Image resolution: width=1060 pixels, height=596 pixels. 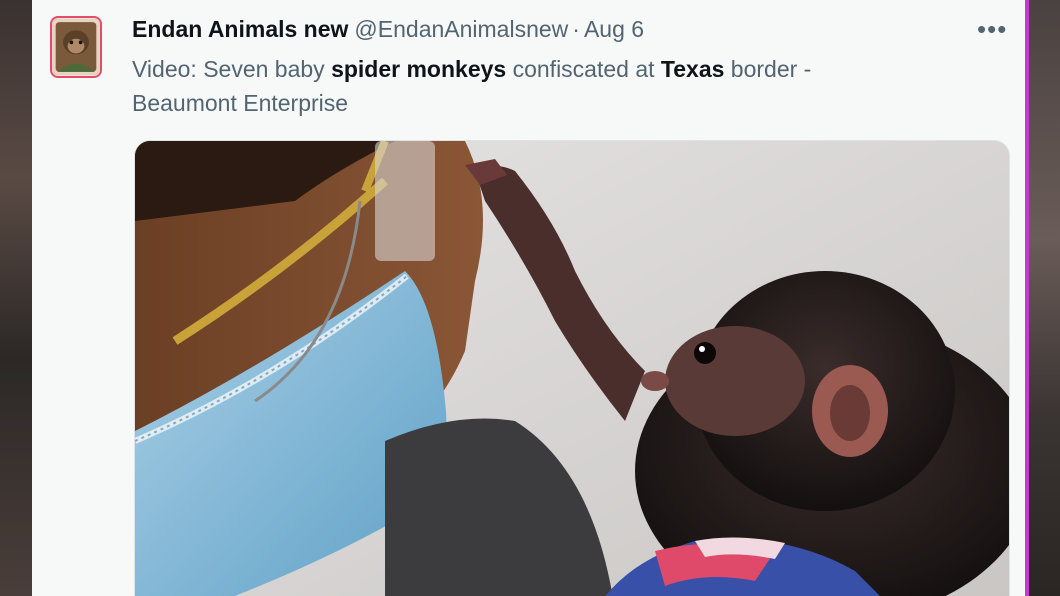 I want to click on user-handle: @EndanAnimalsnew, so click(x=461, y=29).